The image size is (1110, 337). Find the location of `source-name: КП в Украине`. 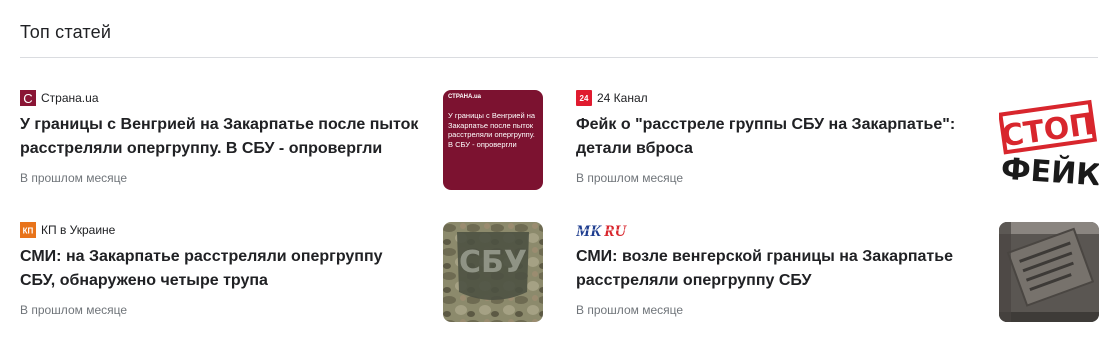

source-name: КП в Украине is located at coordinates (78, 230).